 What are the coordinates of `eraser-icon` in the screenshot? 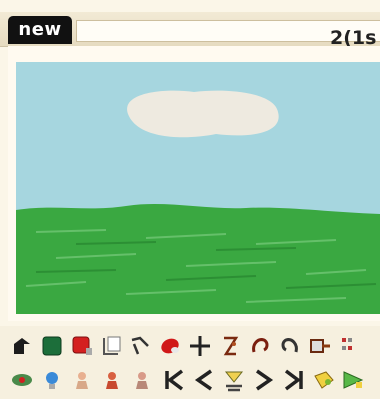 It's located at (170, 346).